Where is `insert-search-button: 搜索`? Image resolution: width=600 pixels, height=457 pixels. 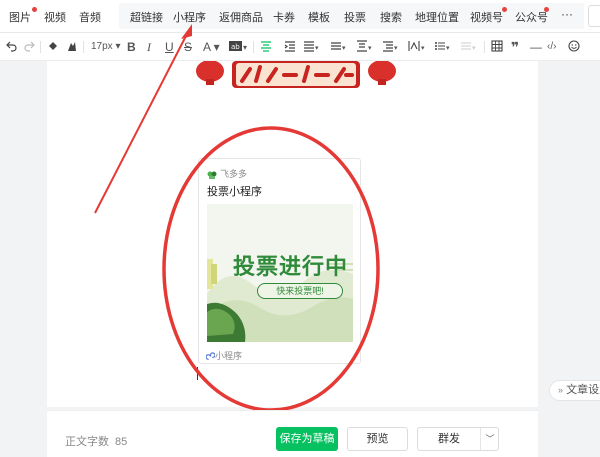 insert-search-button: 搜索 is located at coordinates (391, 17).